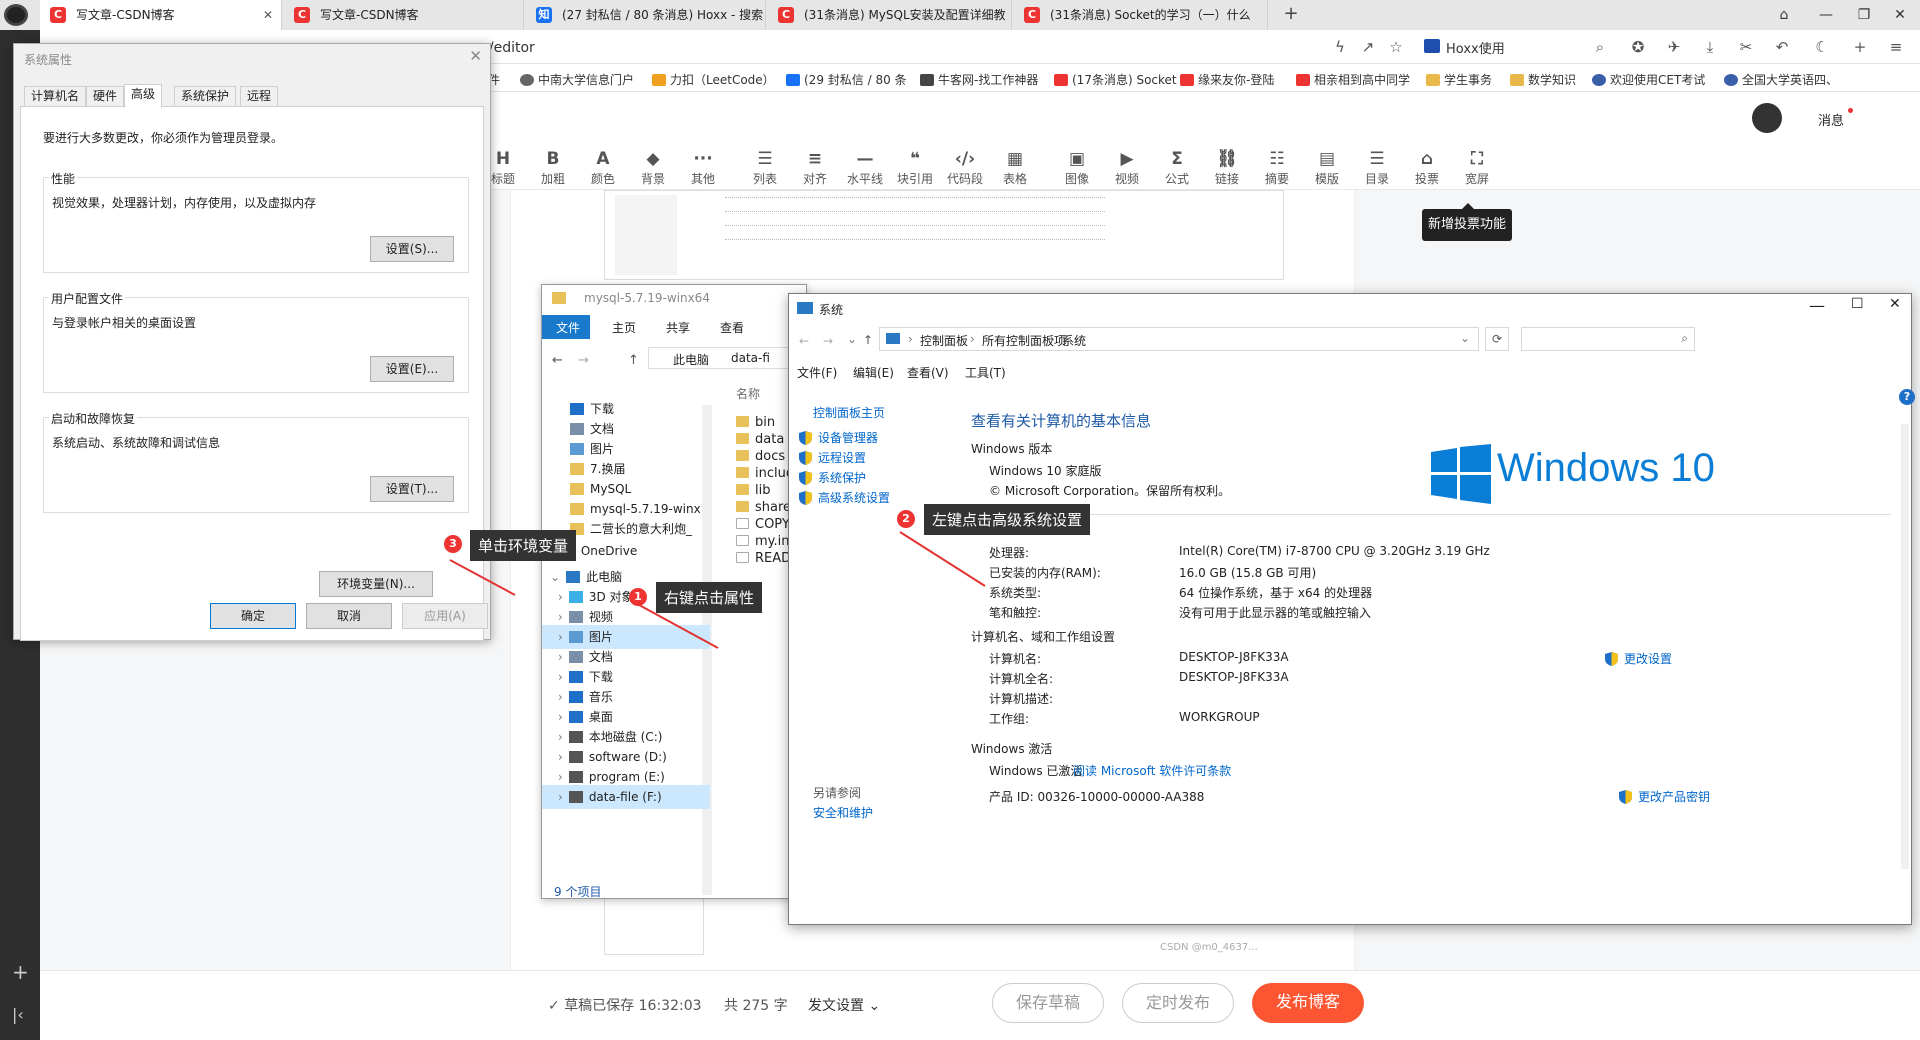 This screenshot has height=1040, width=1920. What do you see at coordinates (638, 597) in the screenshot?
I see `step-badge-1: 1` at bounding box center [638, 597].